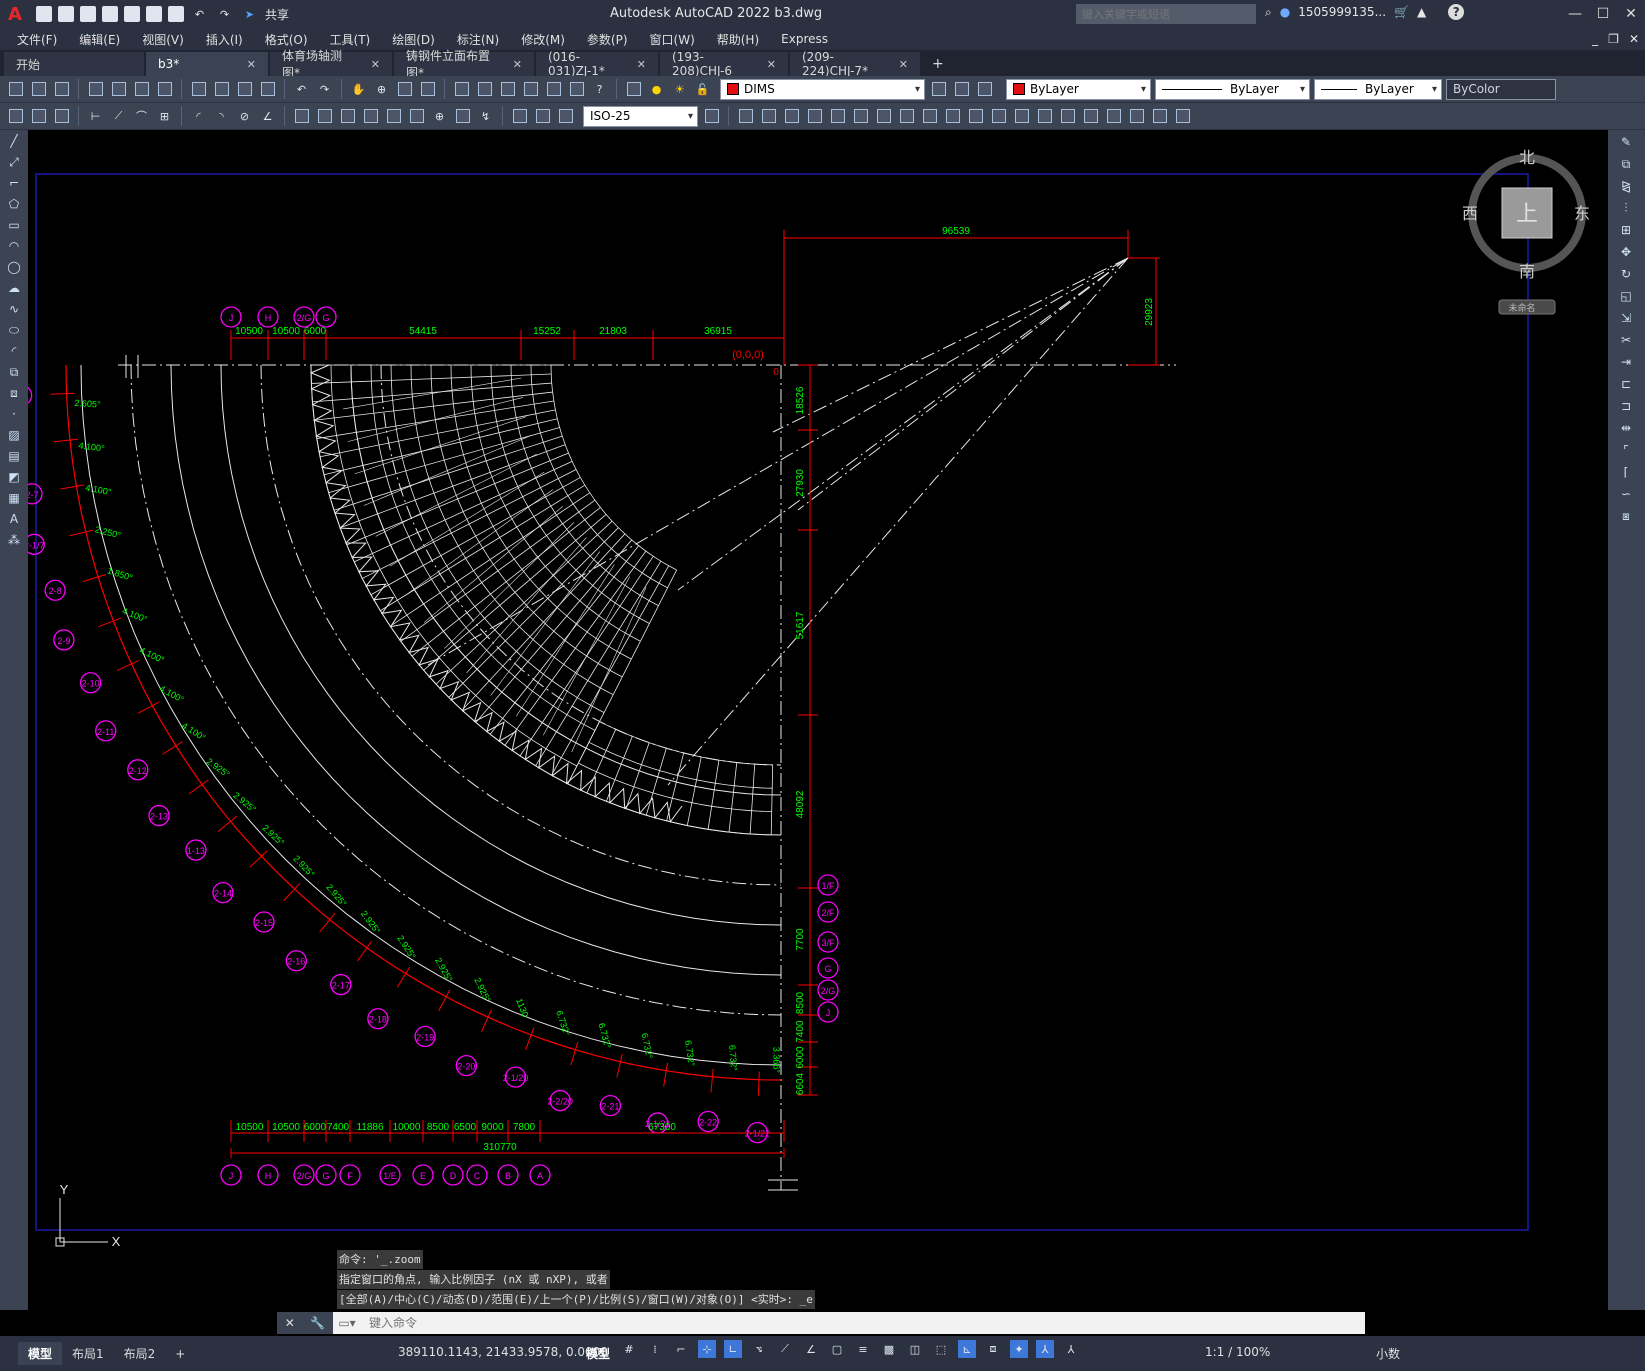 This screenshot has height=1371, width=1645. What do you see at coordinates (707, 1349) in the screenshot?
I see `dynamic-input-icon: ⊹` at bounding box center [707, 1349].